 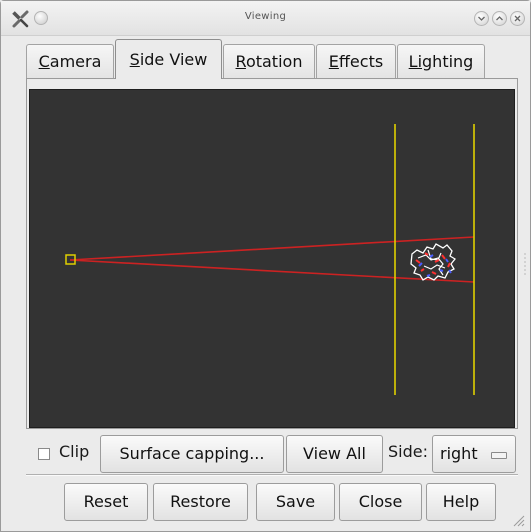 I want to click on close-button: Close, so click(x=380, y=502).